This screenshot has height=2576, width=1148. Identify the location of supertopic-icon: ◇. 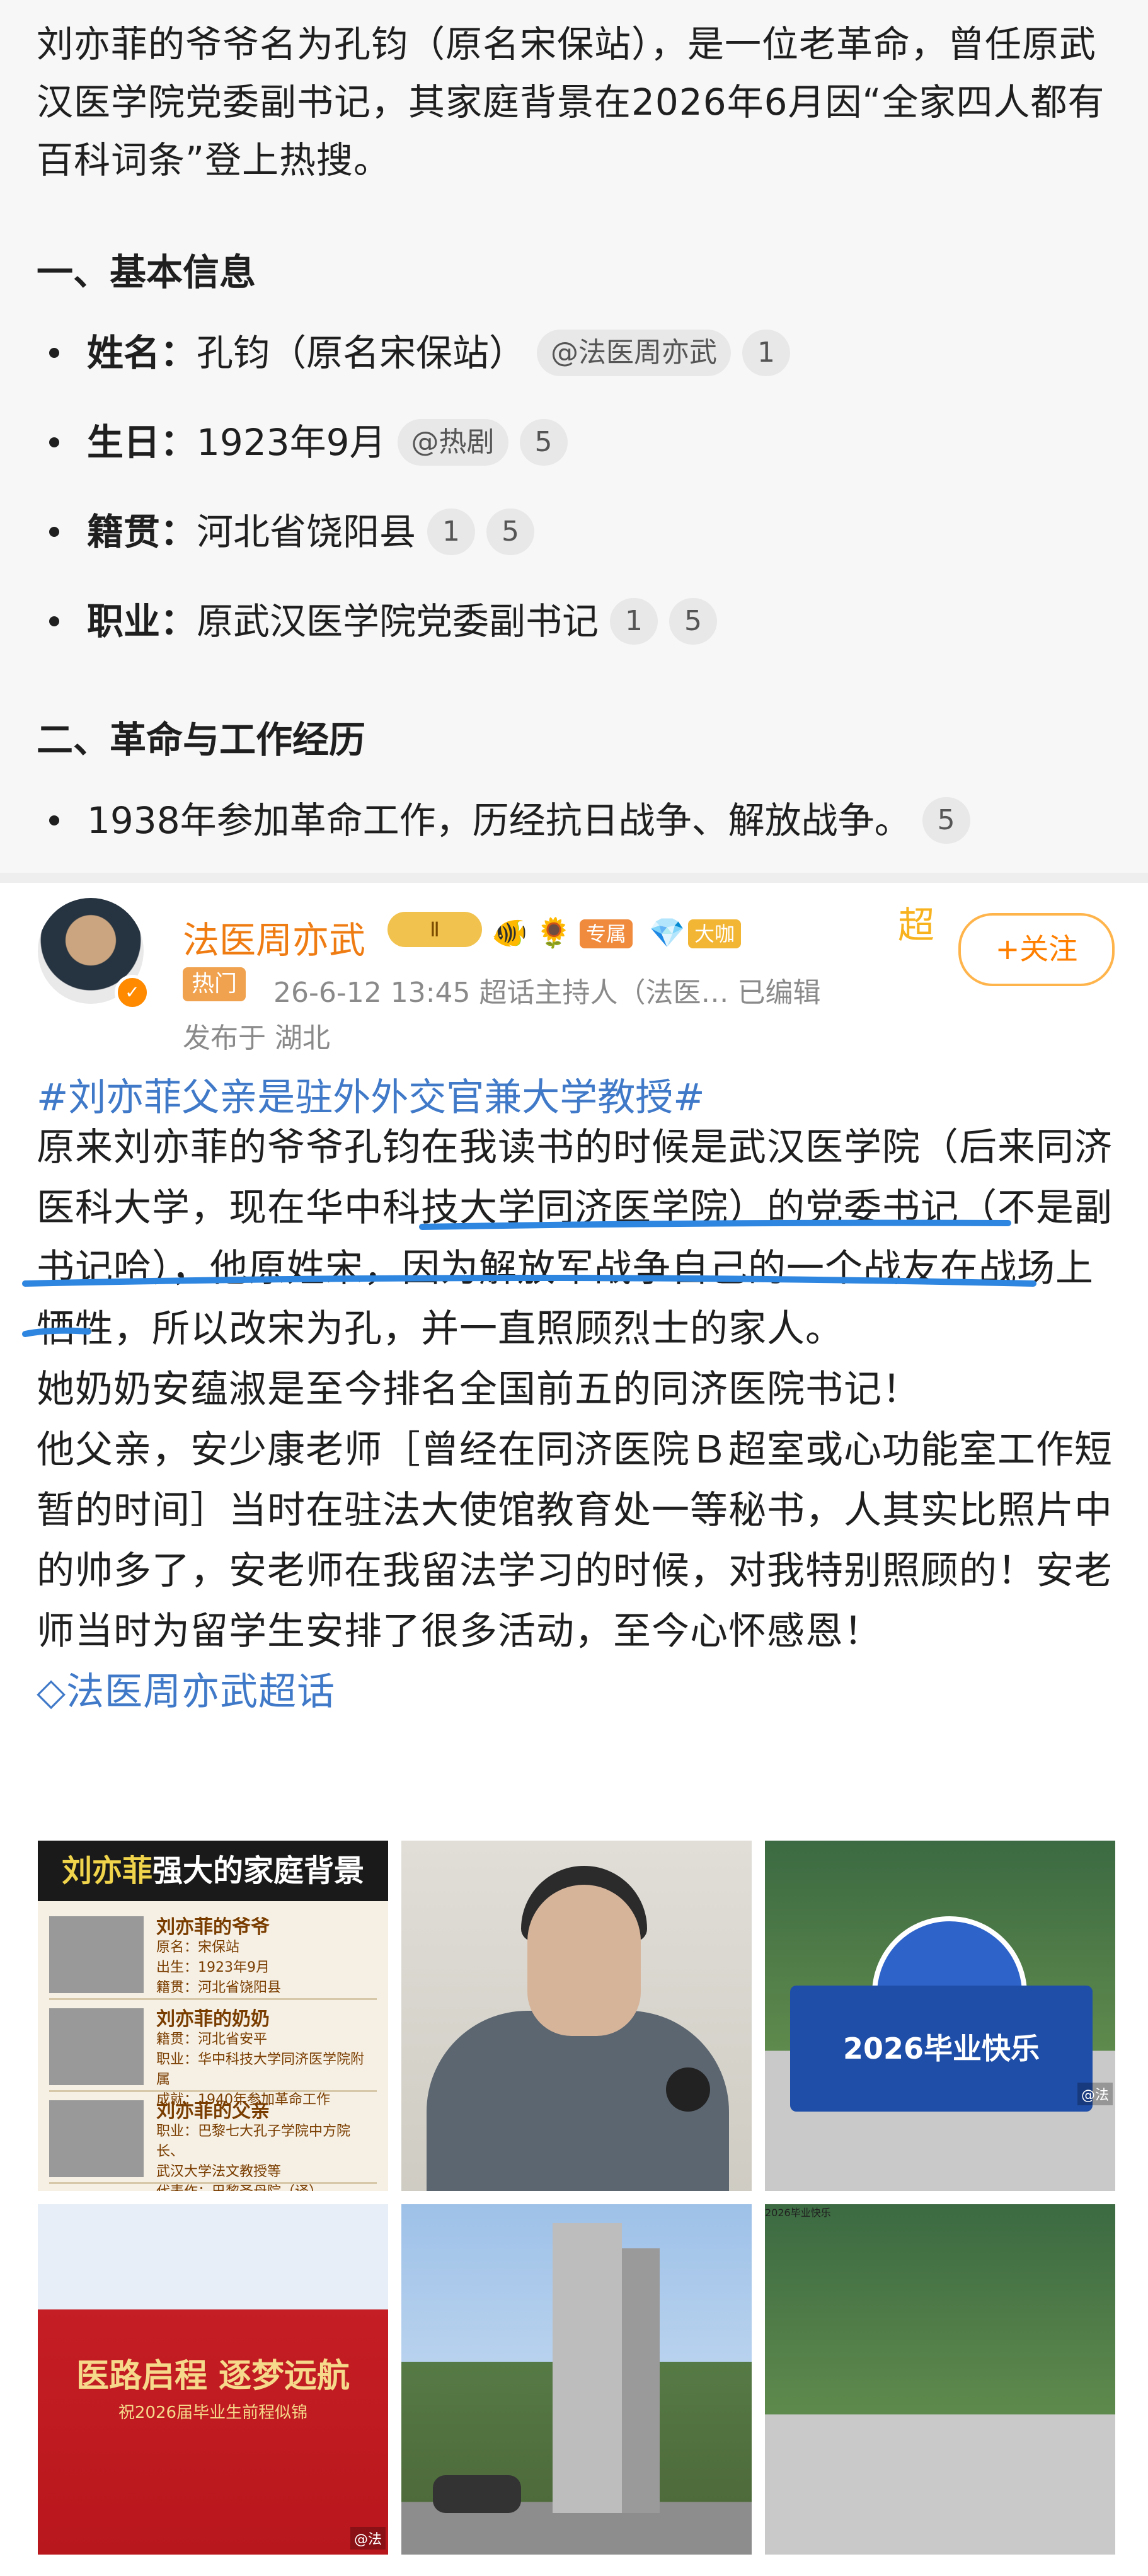
(52, 1692).